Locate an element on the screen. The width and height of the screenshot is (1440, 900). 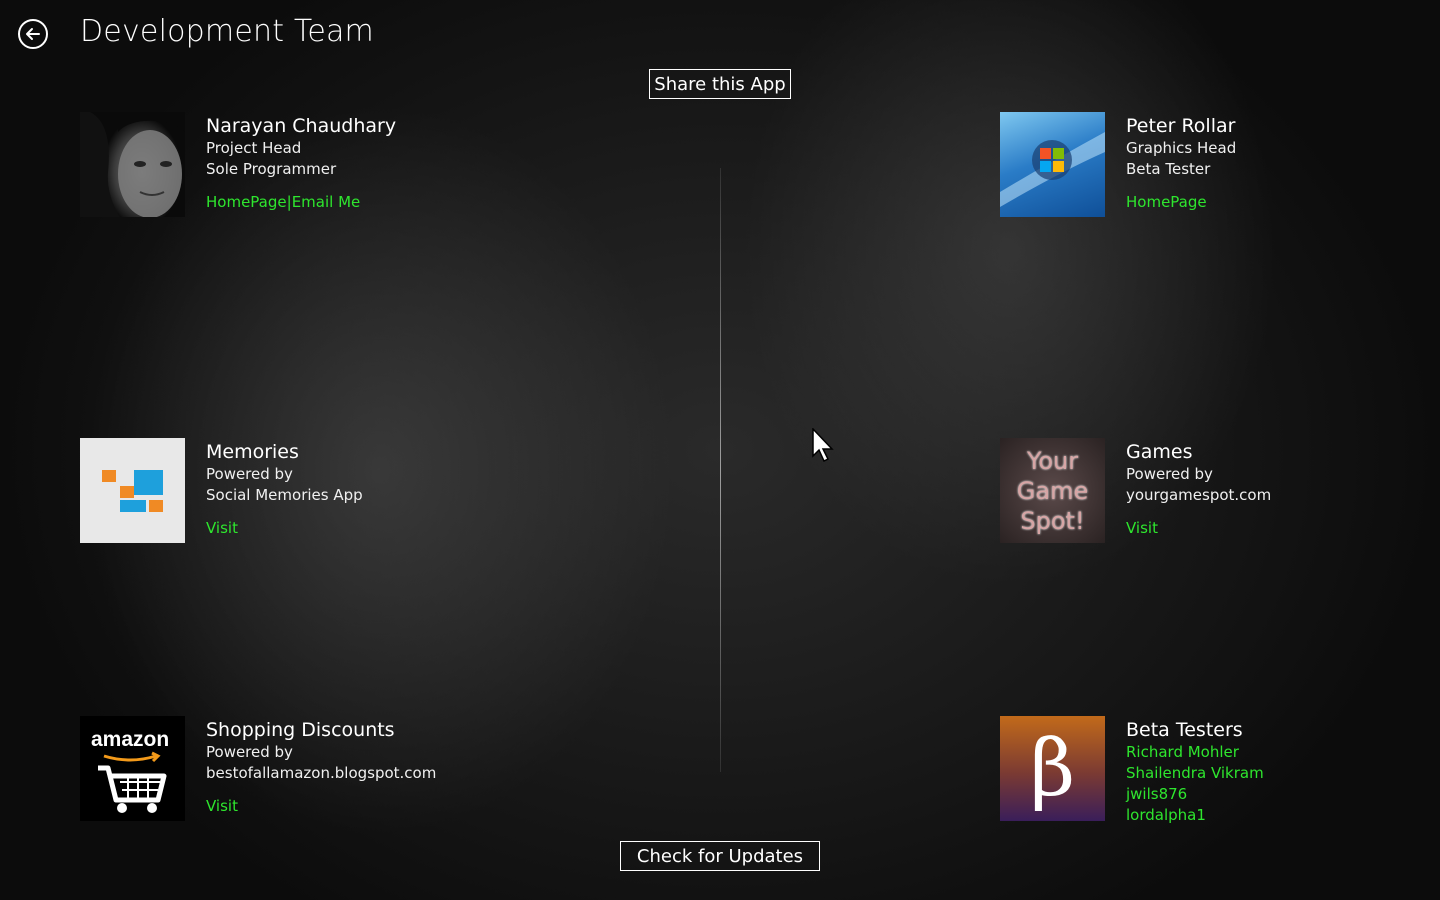
mouse-pointer-icon is located at coordinates (823, 445).